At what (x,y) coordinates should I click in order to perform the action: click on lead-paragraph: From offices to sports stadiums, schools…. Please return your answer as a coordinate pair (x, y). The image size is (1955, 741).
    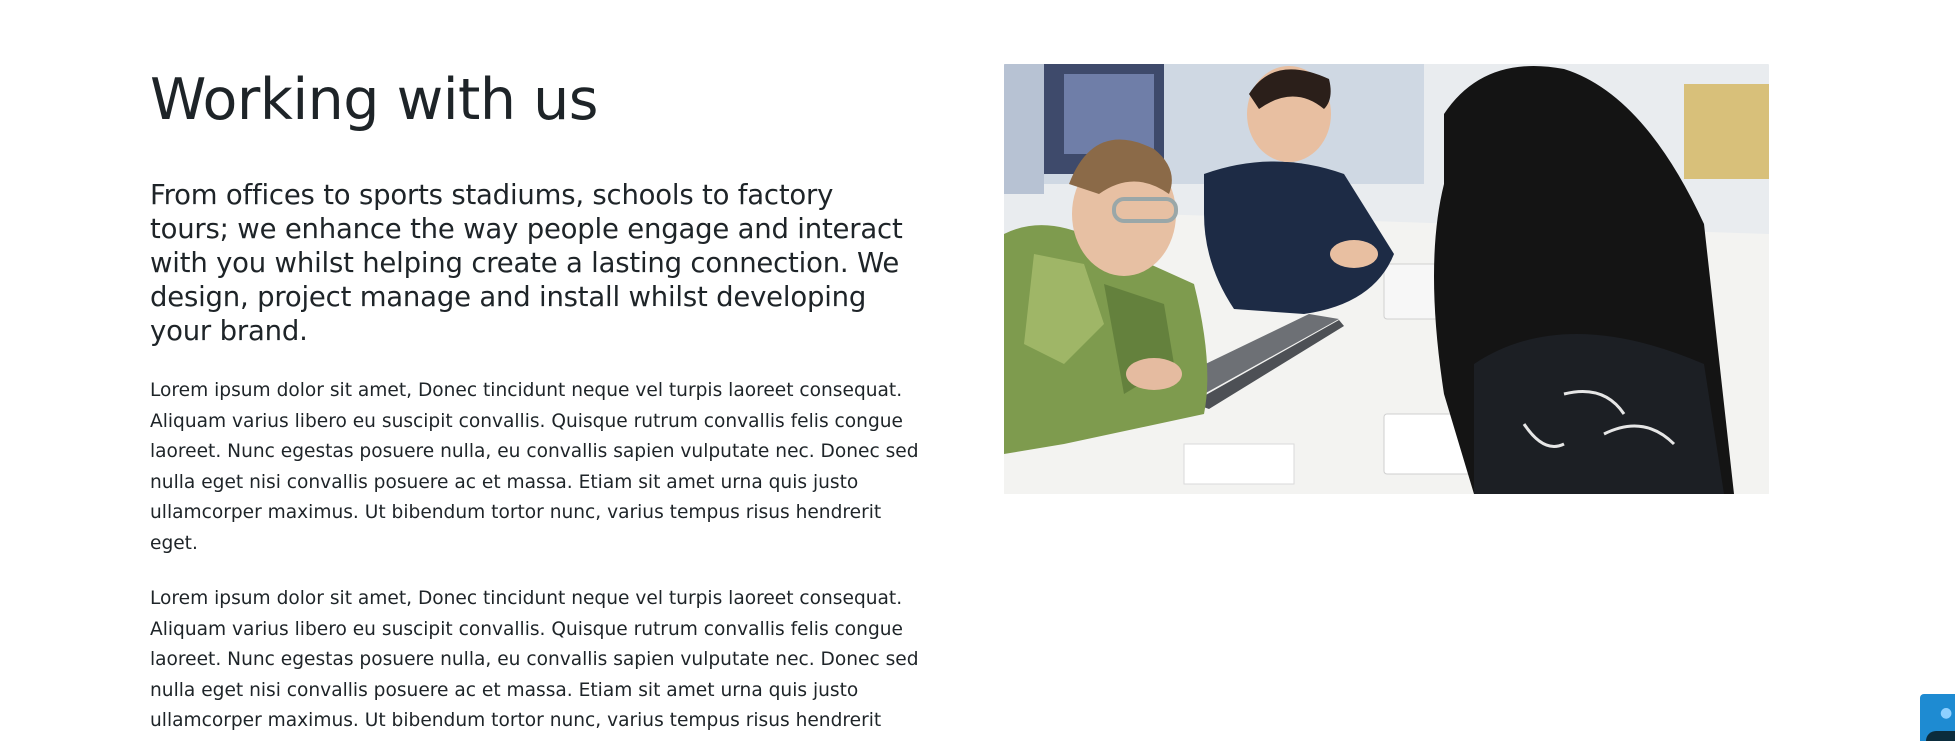
    Looking at the image, I should click on (526, 263).